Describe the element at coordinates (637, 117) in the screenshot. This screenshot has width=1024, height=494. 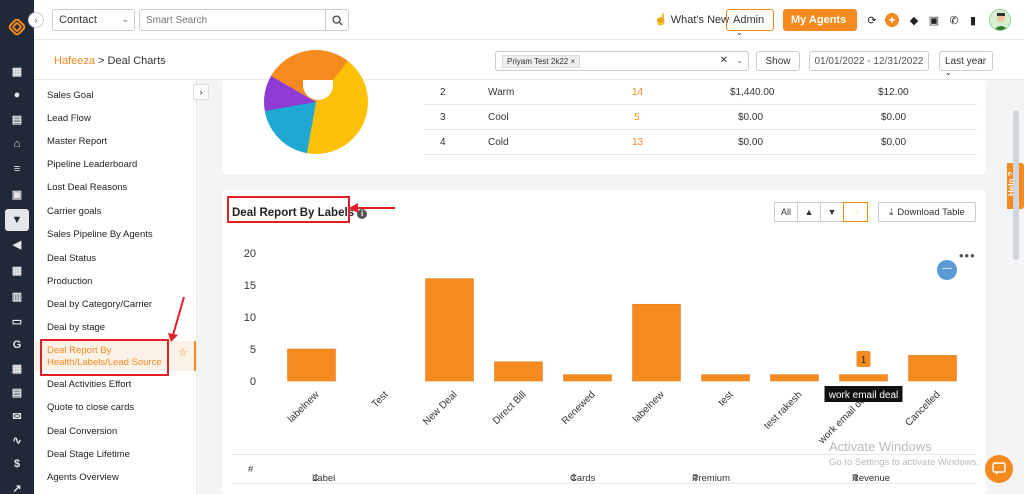
I see `row-cards: 5` at that location.